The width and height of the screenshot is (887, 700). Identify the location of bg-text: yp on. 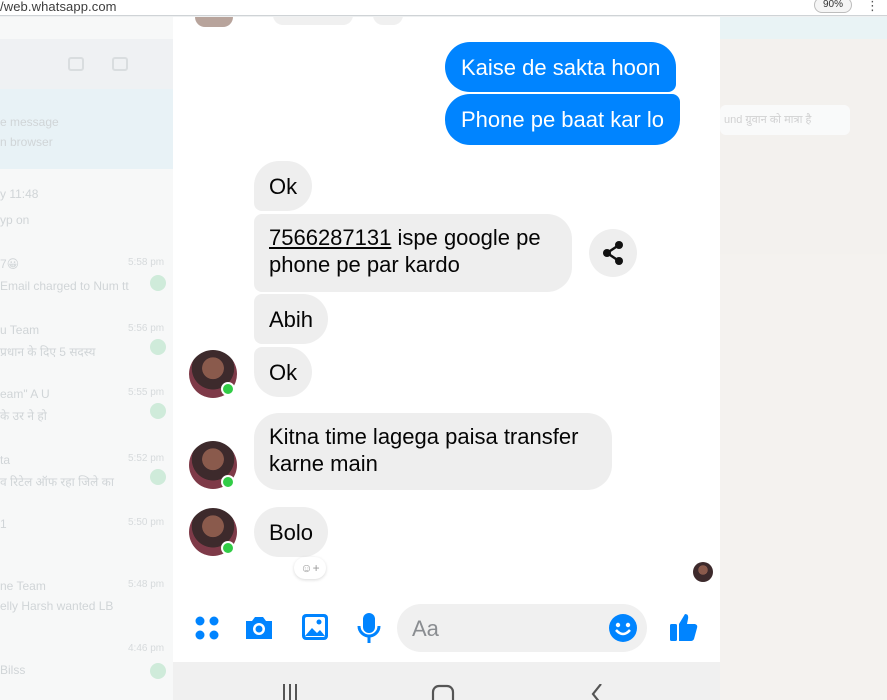
(15, 220).